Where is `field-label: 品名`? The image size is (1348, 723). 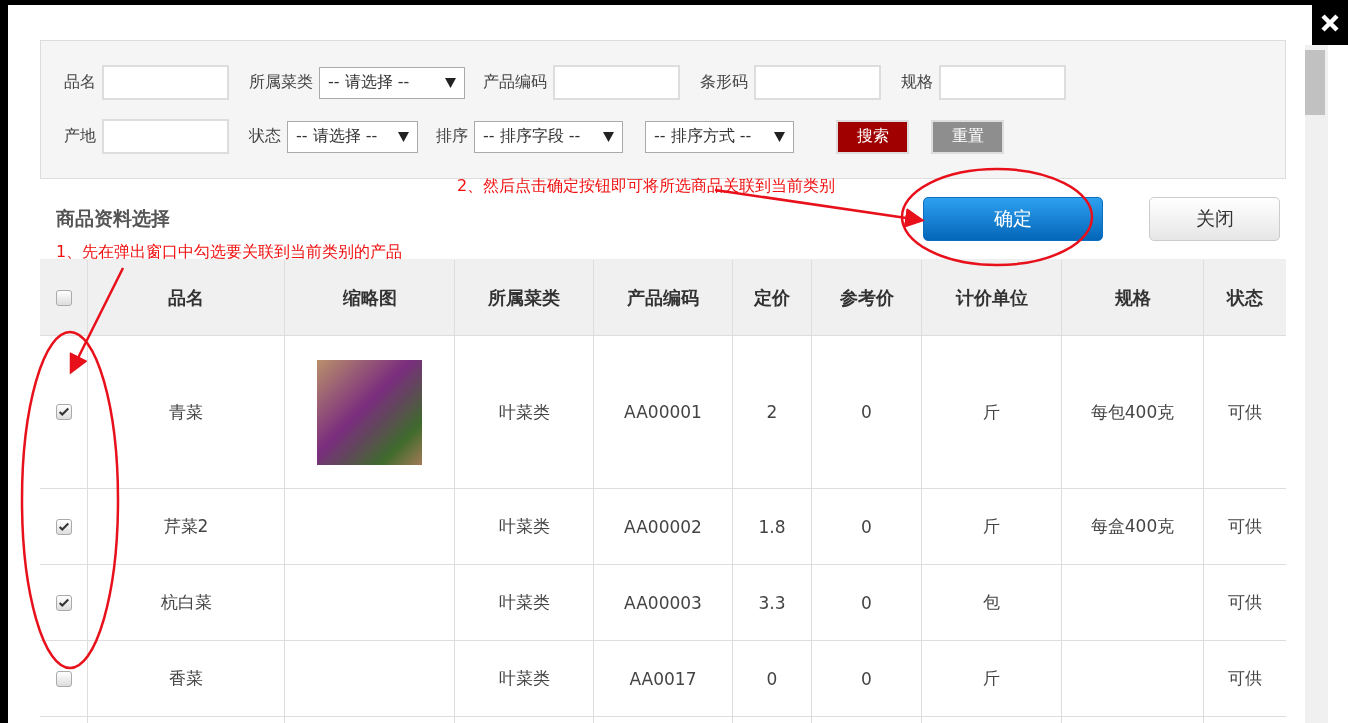 field-label: 品名 is located at coordinates (80, 82).